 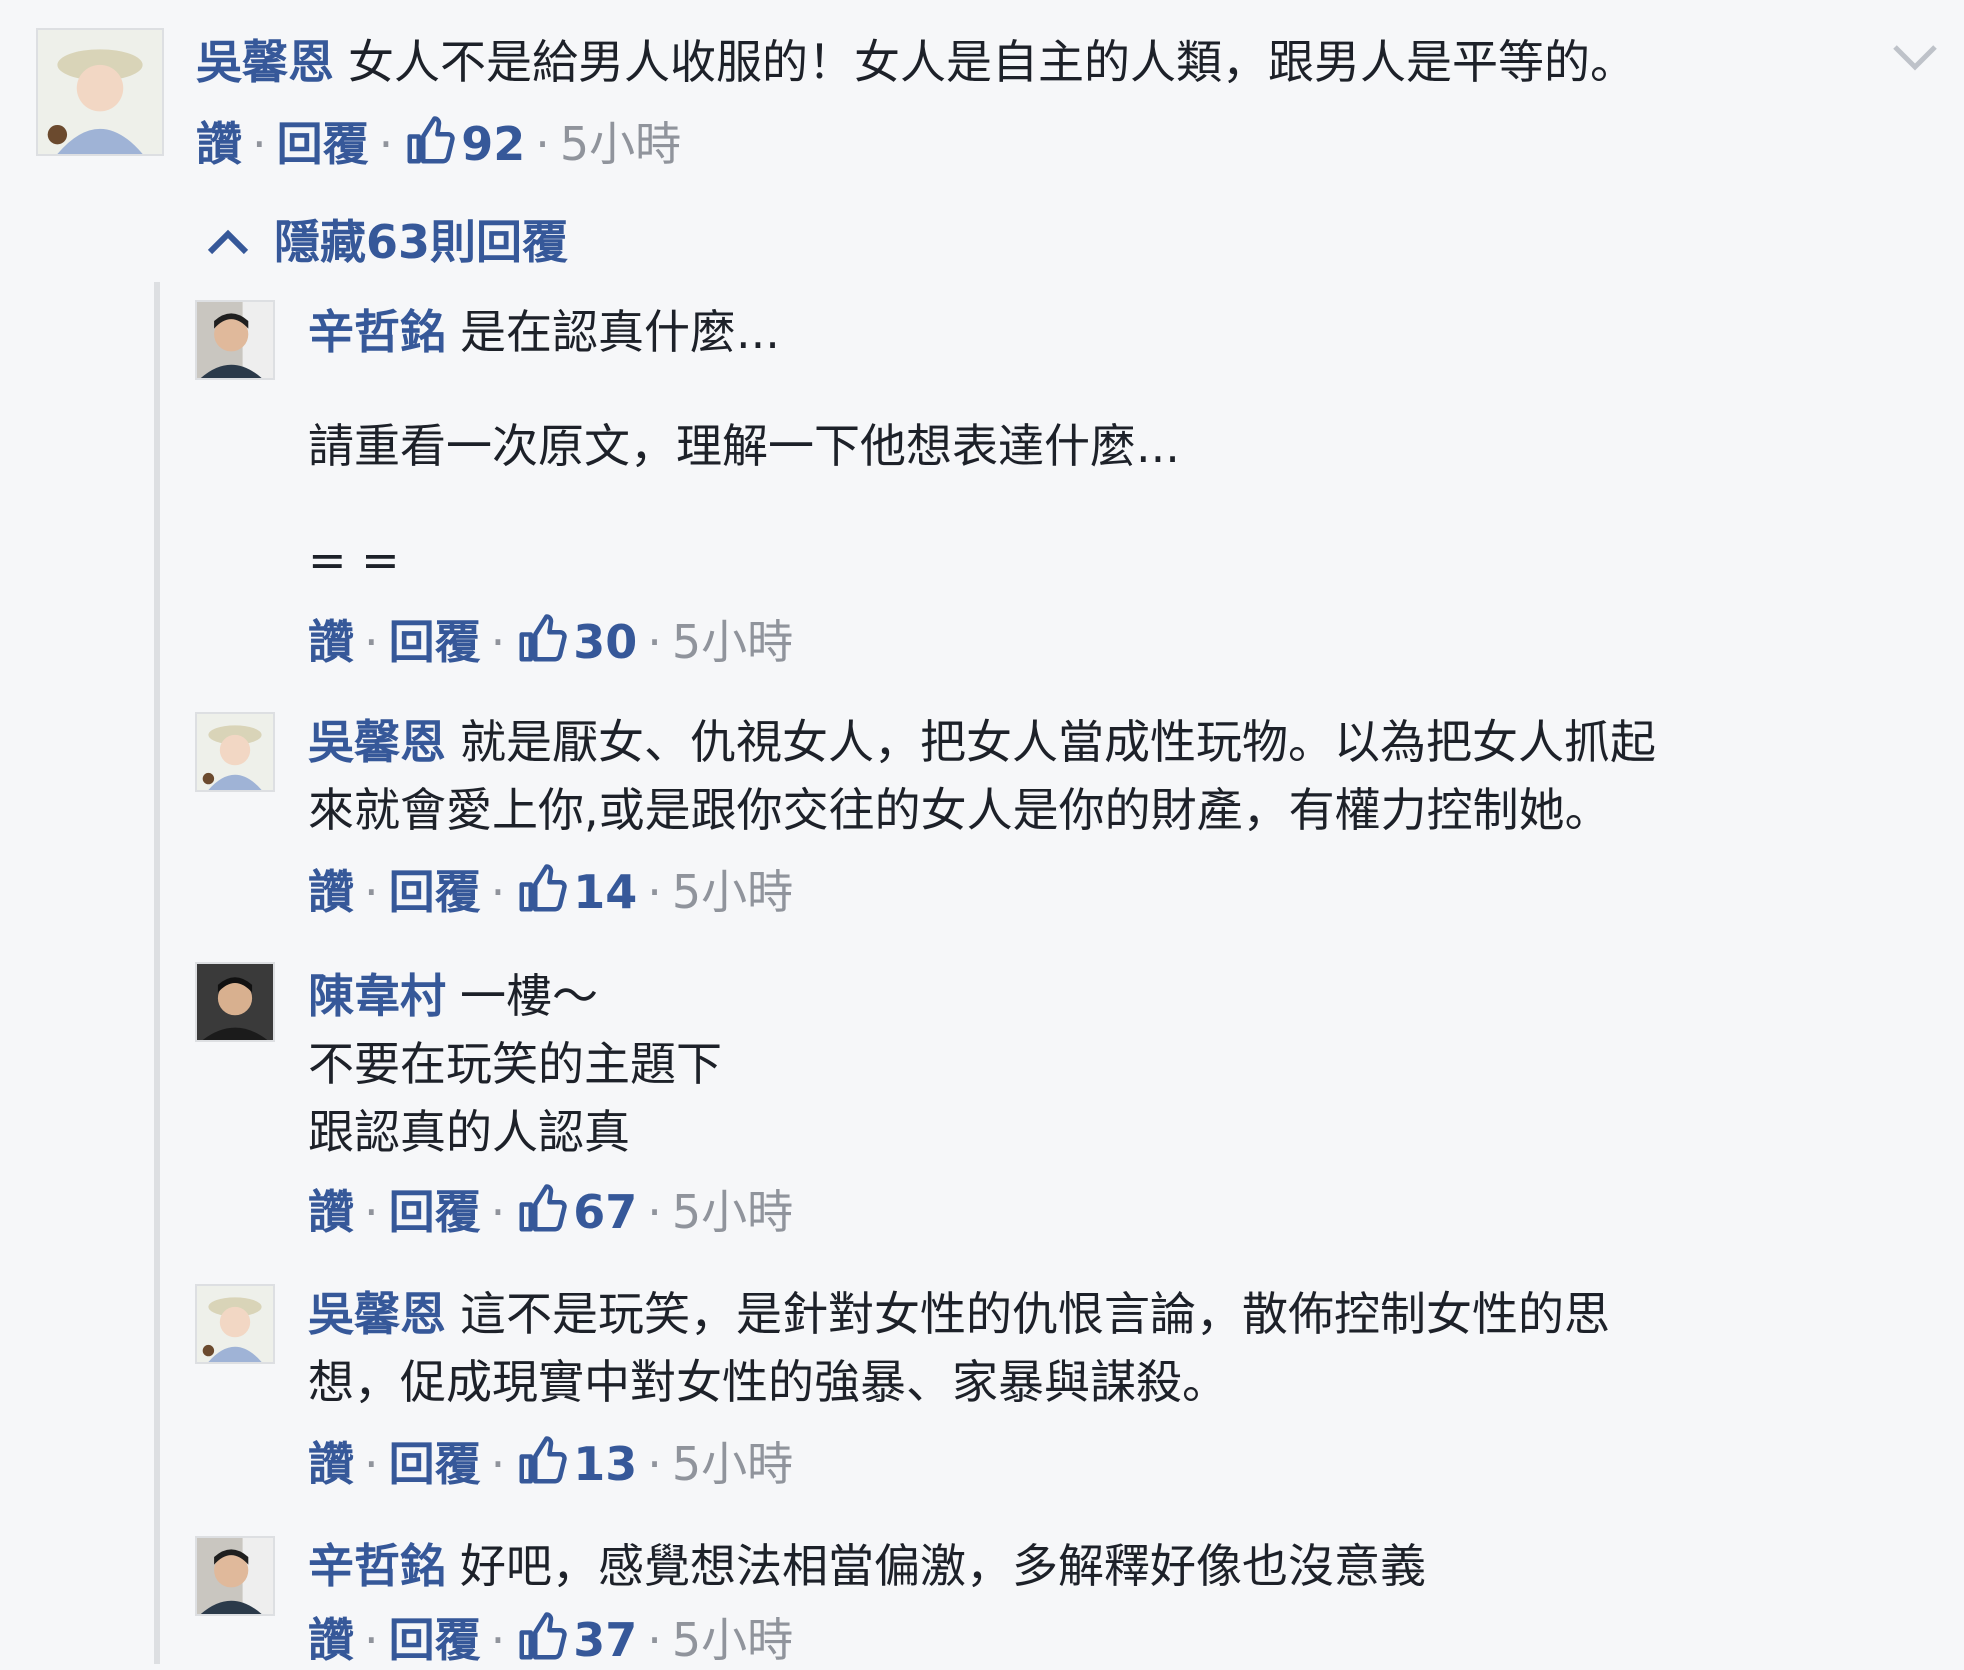 I want to click on like-count: 37, so click(x=576, y=1639).